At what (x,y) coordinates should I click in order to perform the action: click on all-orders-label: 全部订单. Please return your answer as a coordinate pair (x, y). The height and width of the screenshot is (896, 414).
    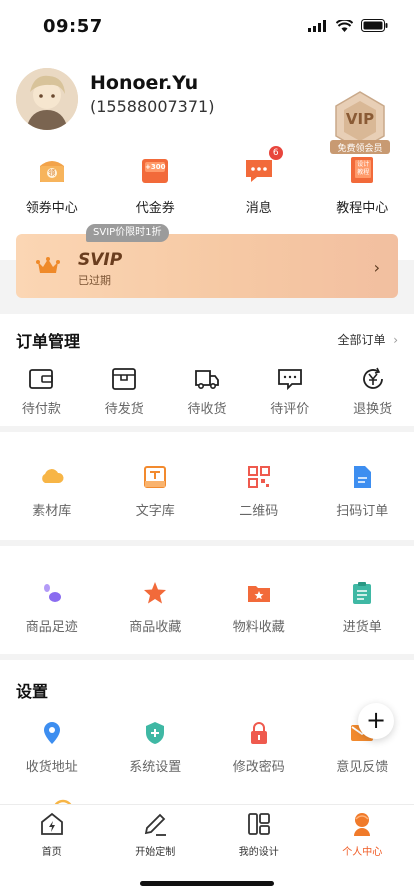
    Looking at the image, I should click on (361, 340).